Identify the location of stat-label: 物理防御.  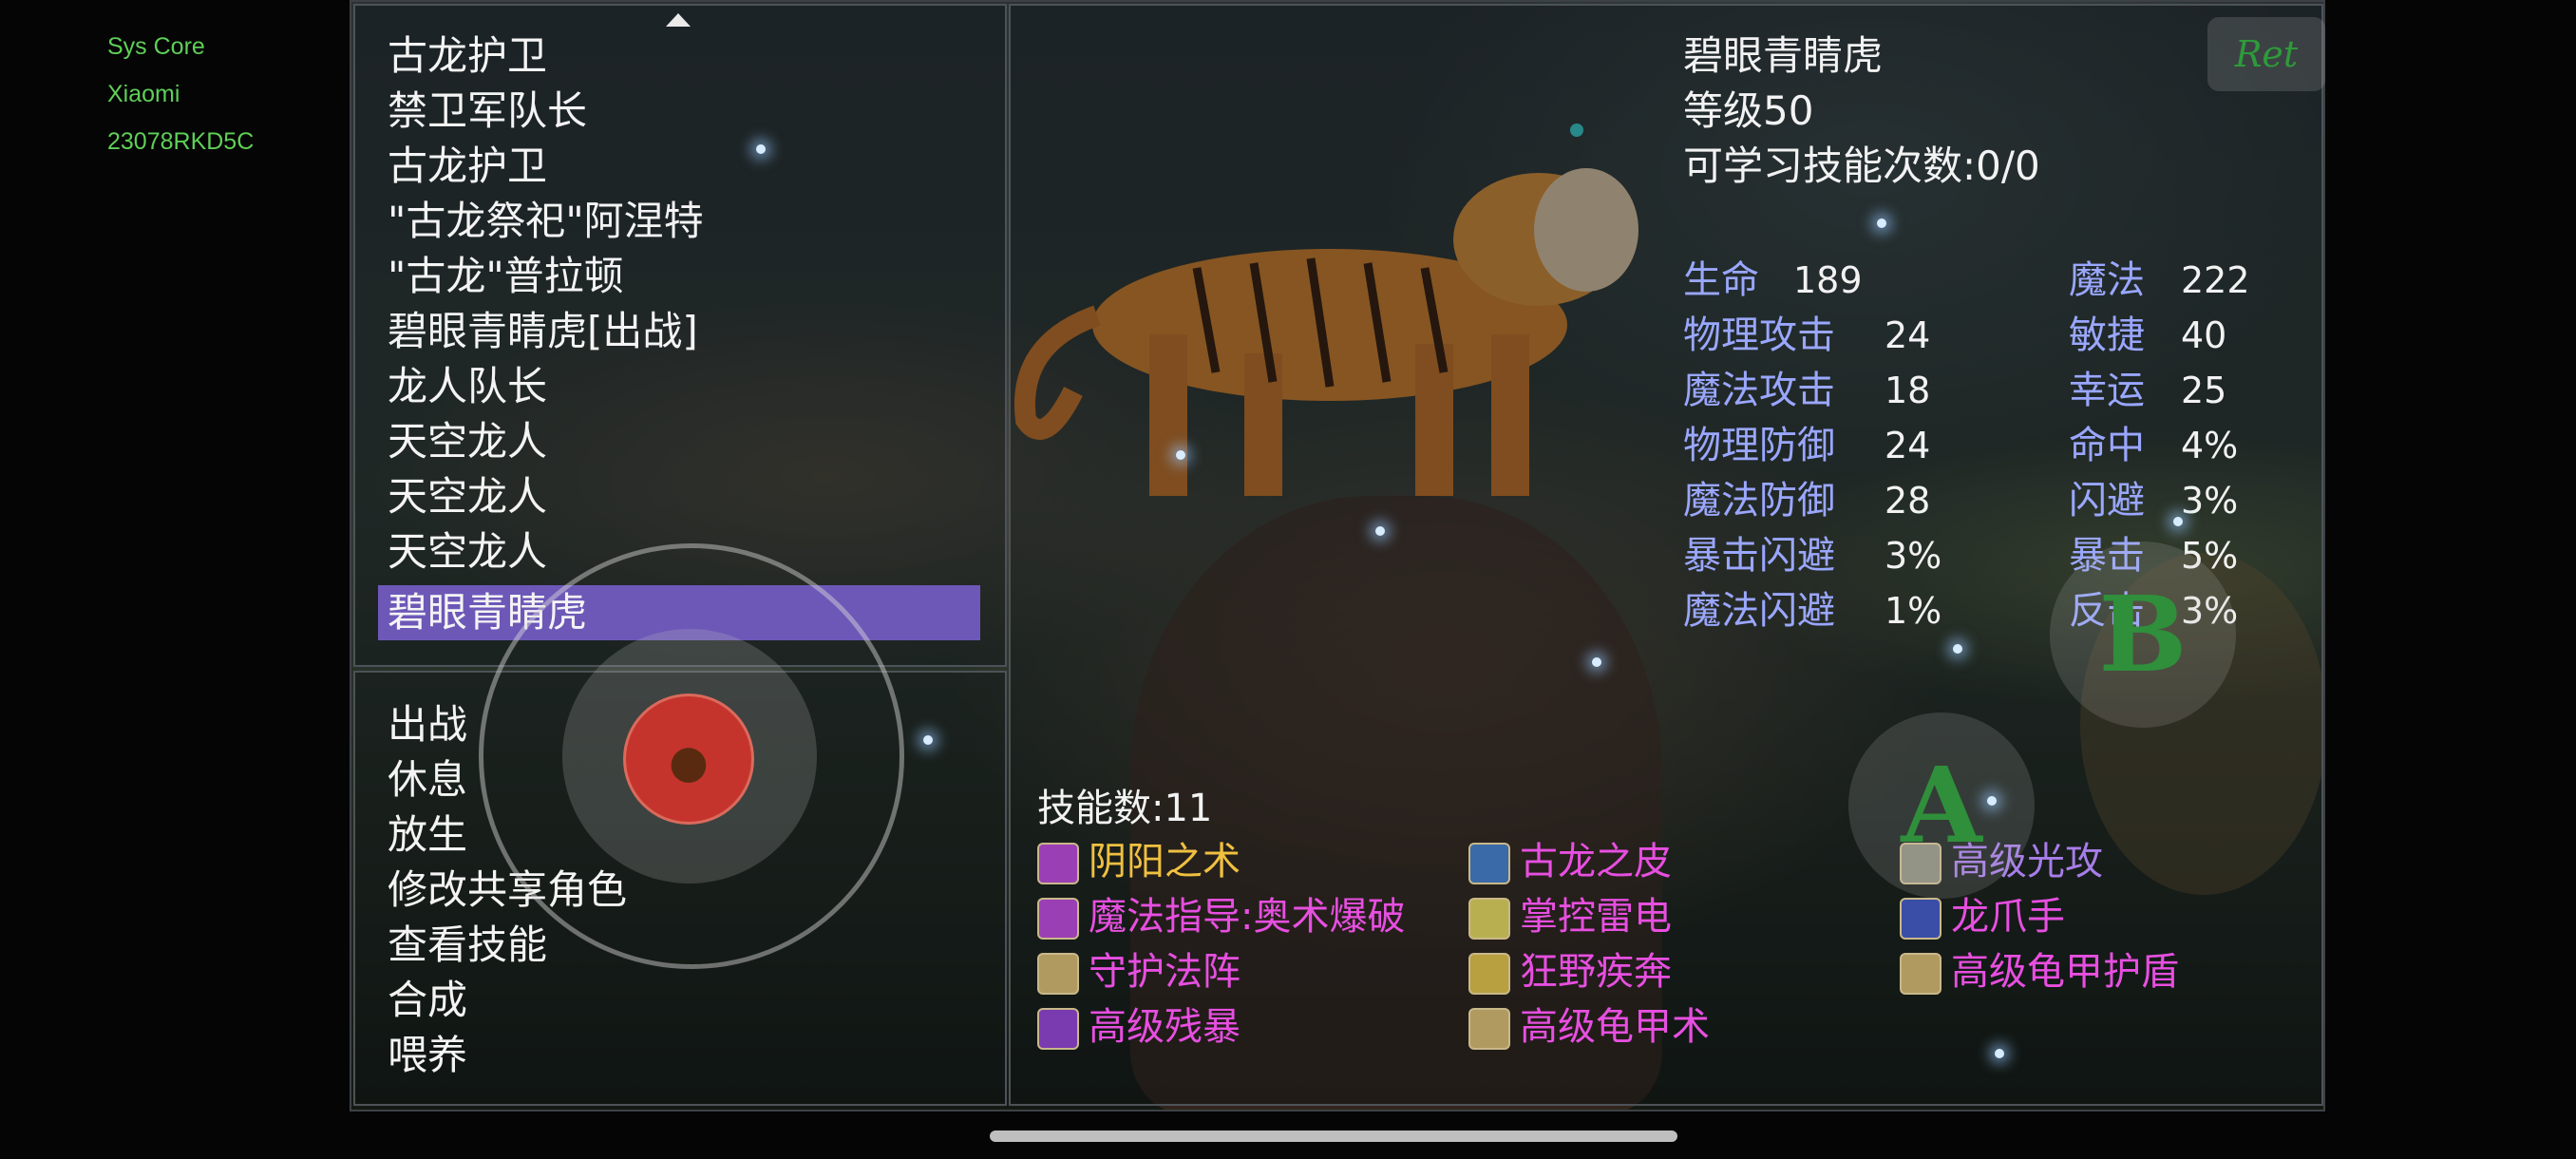
(1759, 445).